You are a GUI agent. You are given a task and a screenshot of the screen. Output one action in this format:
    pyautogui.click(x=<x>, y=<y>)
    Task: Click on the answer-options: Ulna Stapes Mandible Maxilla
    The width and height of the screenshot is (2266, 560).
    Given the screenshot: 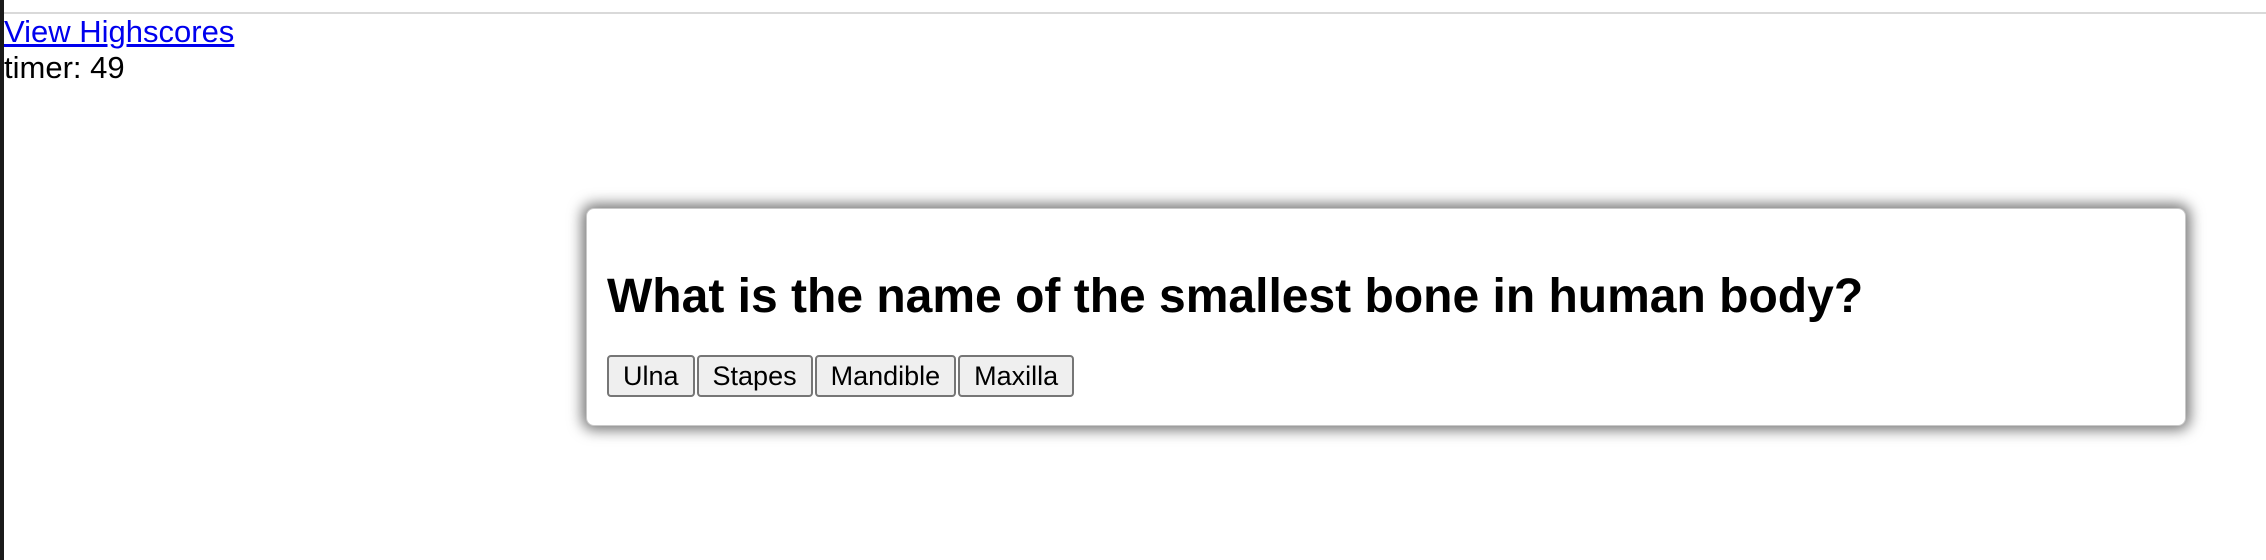 What is the action you would take?
    pyautogui.click(x=1386, y=376)
    